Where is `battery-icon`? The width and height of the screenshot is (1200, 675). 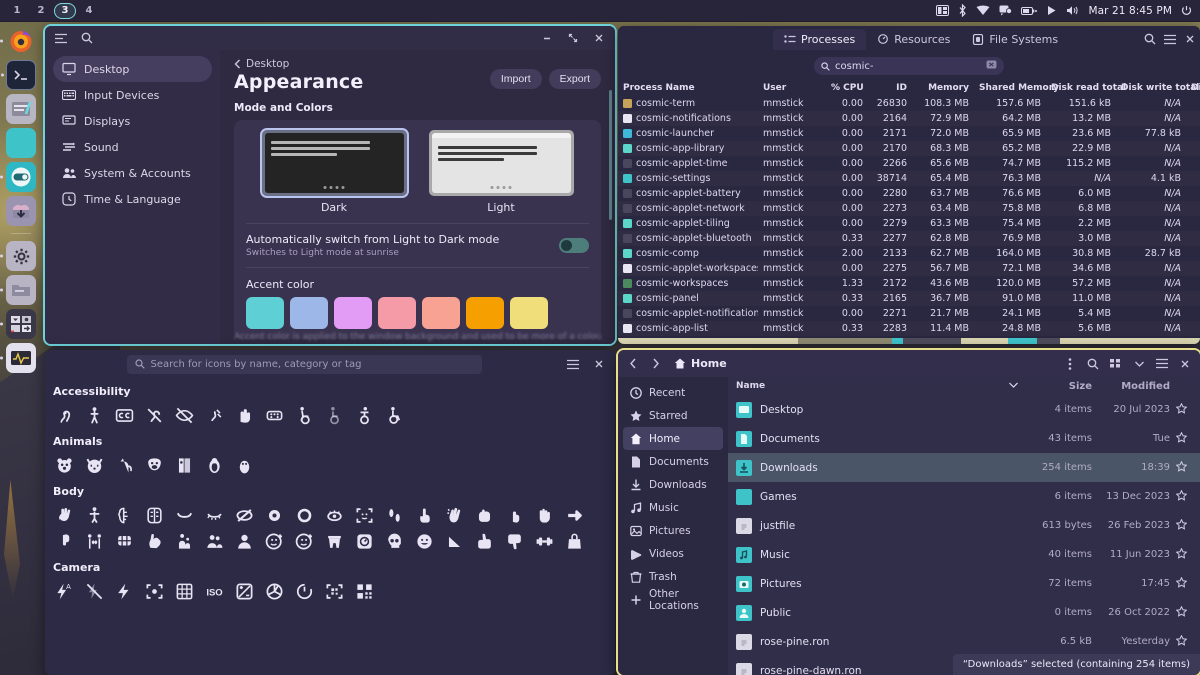 battery-icon is located at coordinates (1029, 11).